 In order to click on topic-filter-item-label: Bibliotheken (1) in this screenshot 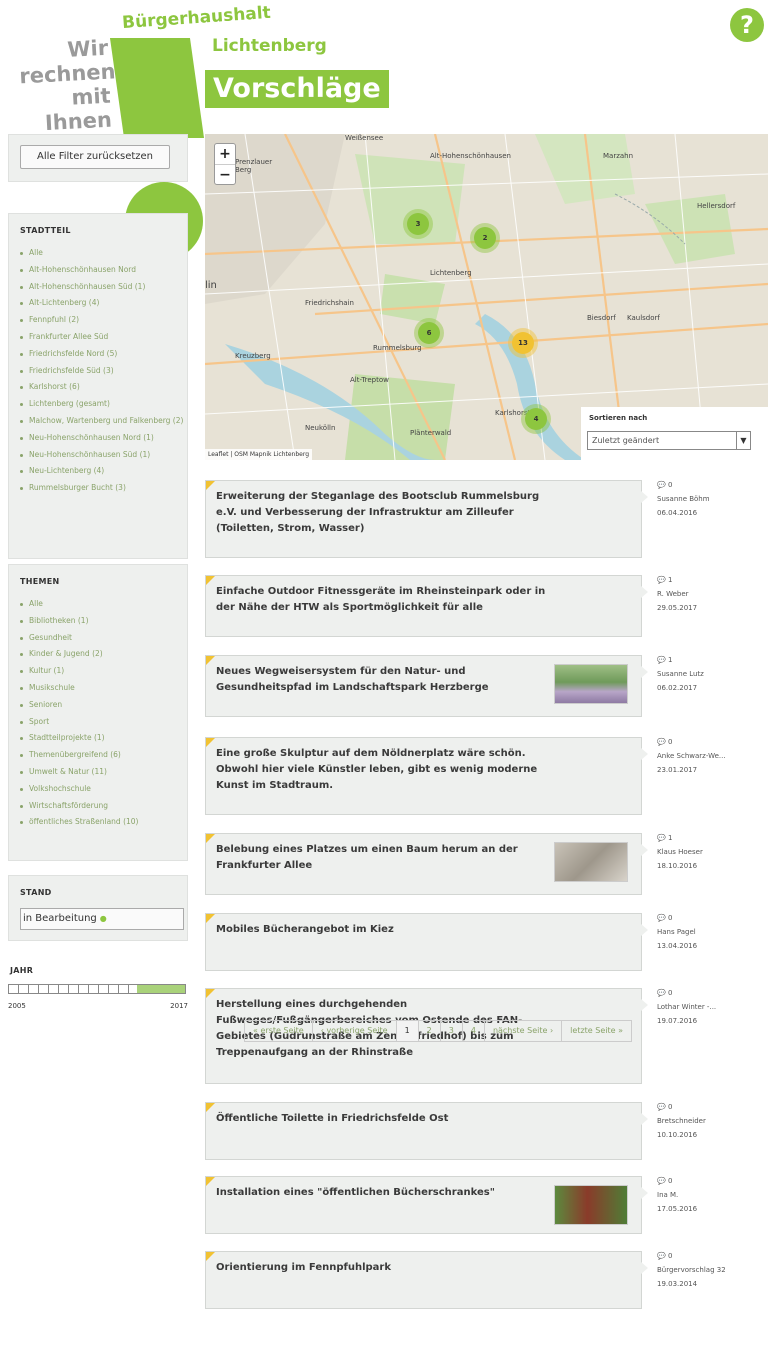, I will do `click(59, 620)`.